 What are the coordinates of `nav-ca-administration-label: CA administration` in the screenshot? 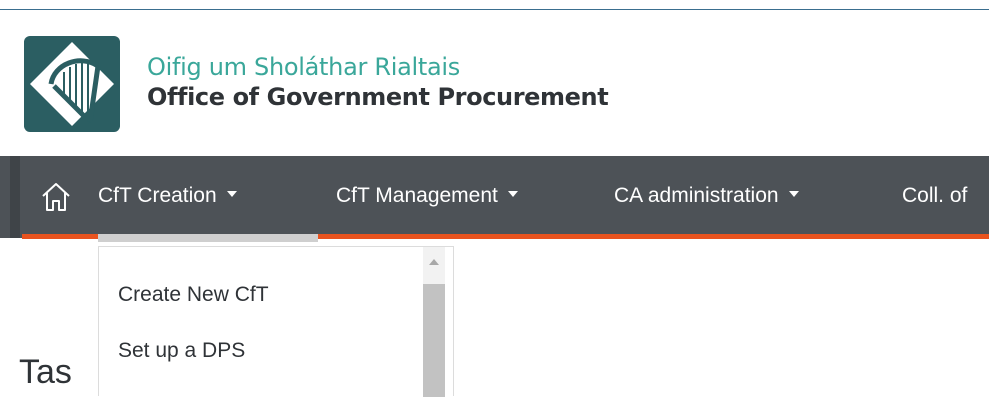 It's located at (696, 195).